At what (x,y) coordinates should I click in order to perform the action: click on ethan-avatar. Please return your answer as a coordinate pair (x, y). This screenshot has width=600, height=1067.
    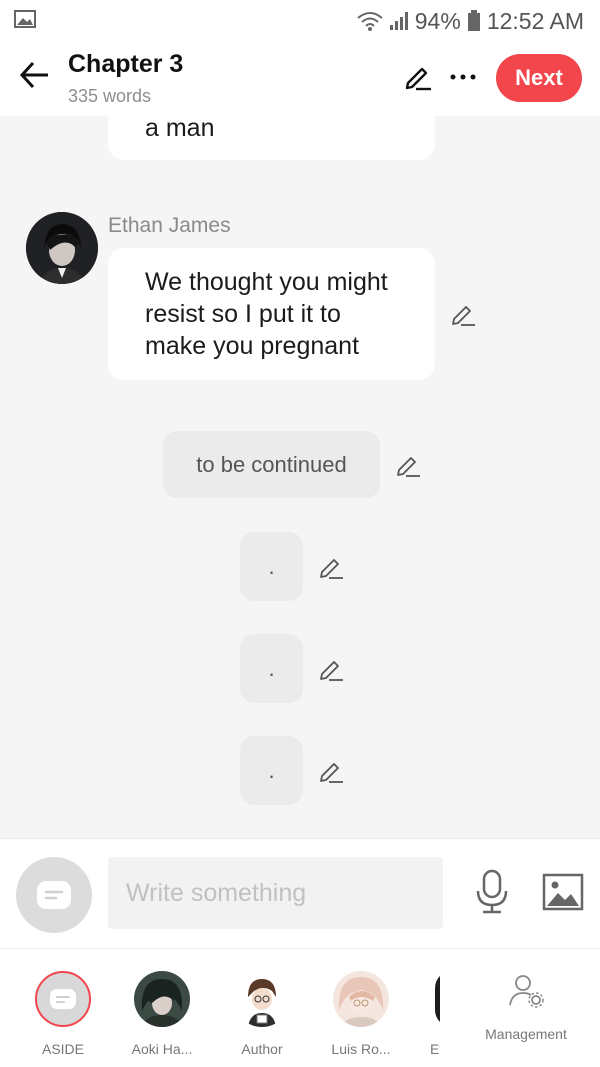
    Looking at the image, I should click on (437, 999).